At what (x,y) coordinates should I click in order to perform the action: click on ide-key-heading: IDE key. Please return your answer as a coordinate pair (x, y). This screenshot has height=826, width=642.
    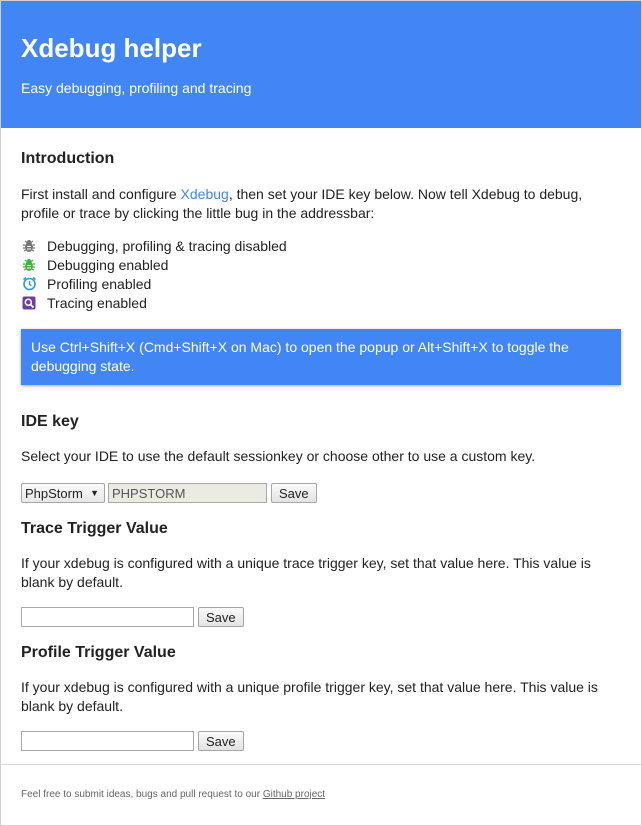
    Looking at the image, I should click on (50, 421).